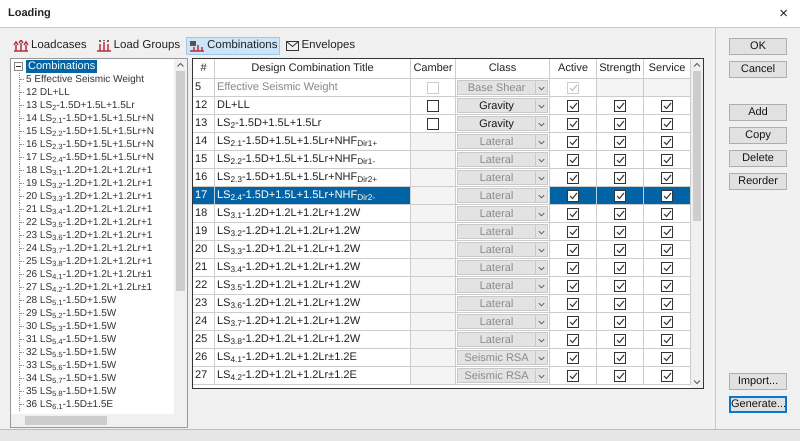 This screenshot has height=441, width=800. Describe the element at coordinates (71, 352) in the screenshot. I see `tree-item: 32 LS$_{5.5}$-1.5D+1.5W` at that location.